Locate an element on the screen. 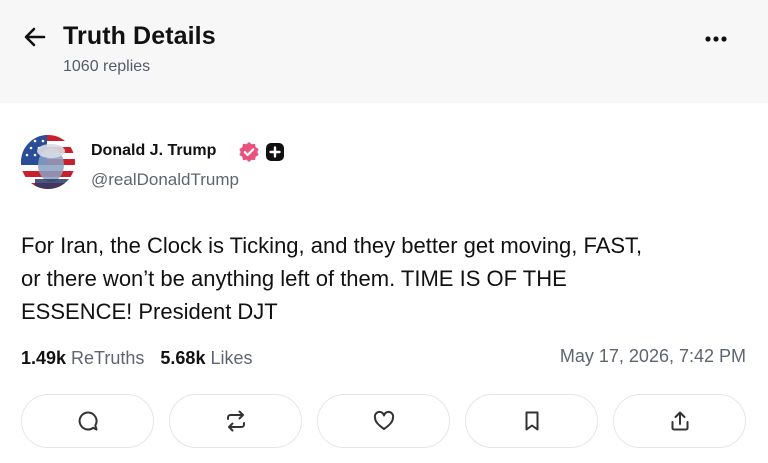 The image size is (768, 463). arrow-left-icon is located at coordinates (35, 37).